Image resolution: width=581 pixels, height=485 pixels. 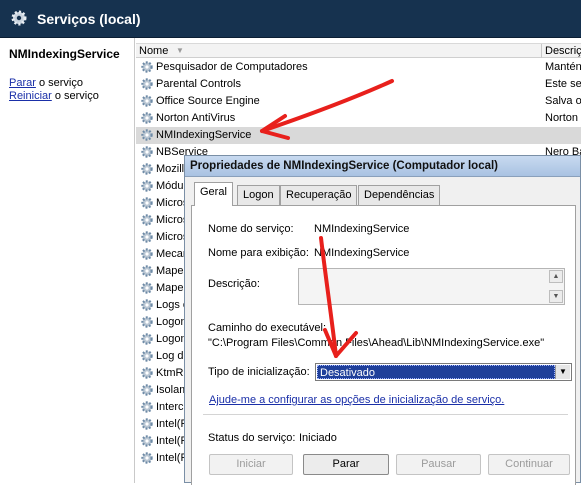 What do you see at coordinates (198, 84) in the screenshot?
I see `service-row-name: Parental Controls` at bounding box center [198, 84].